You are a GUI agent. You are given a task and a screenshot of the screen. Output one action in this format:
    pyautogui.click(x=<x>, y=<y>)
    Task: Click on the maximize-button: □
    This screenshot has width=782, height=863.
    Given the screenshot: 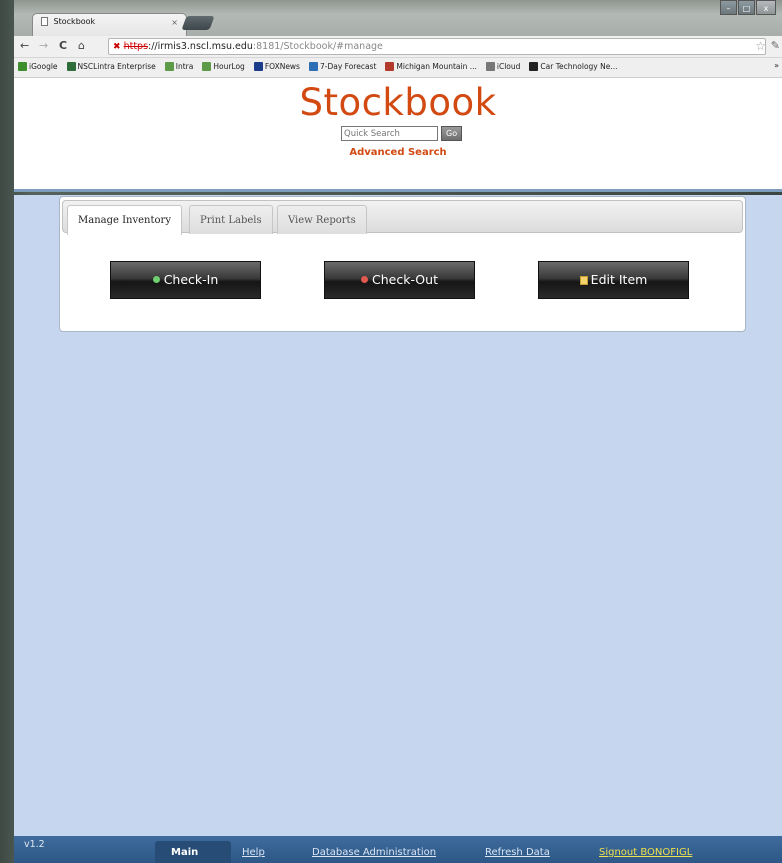 What is the action you would take?
    pyautogui.click(x=746, y=7)
    